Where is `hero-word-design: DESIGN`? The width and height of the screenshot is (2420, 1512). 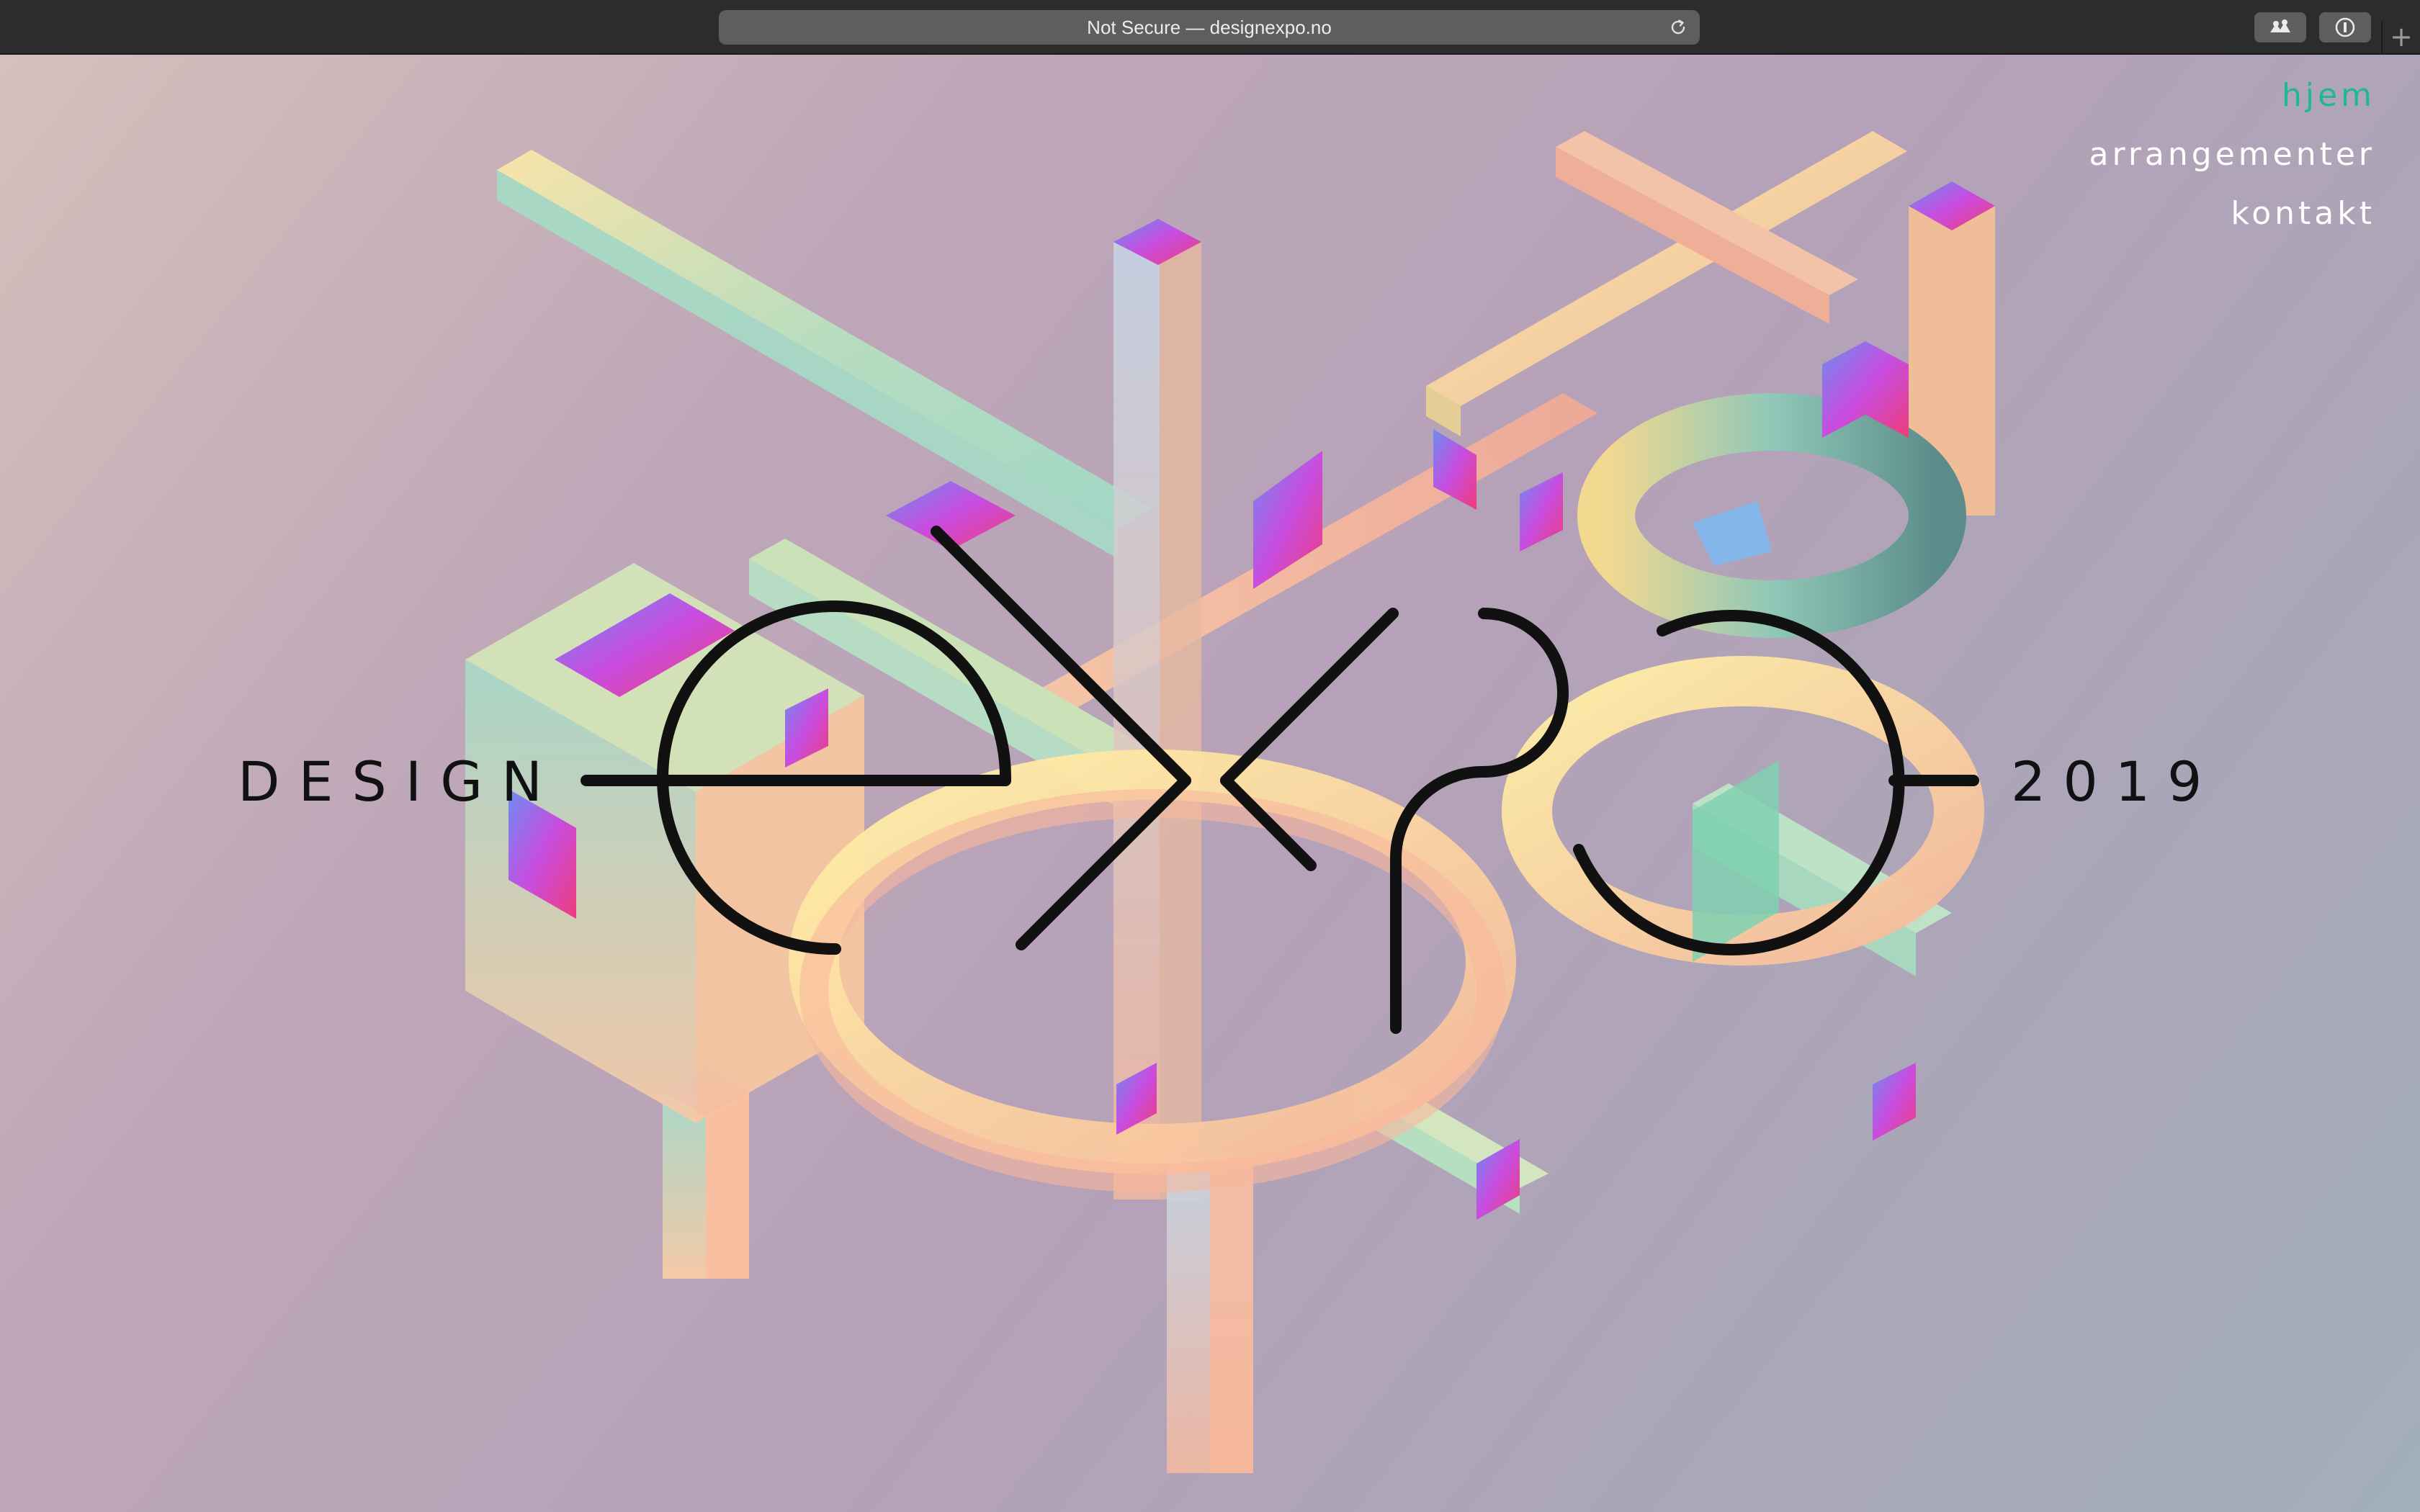 hero-word-design: DESIGN is located at coordinates (399, 782).